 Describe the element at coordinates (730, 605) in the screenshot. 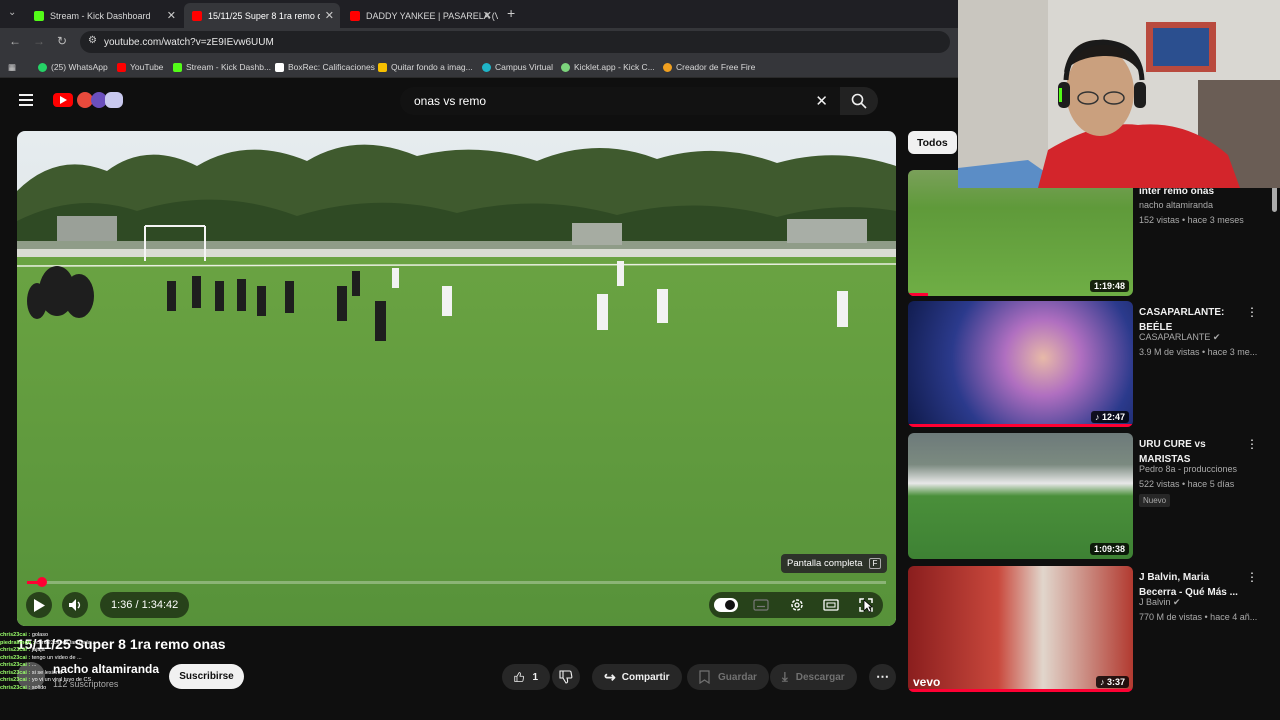

I see `autoplay-toggle-knob` at that location.